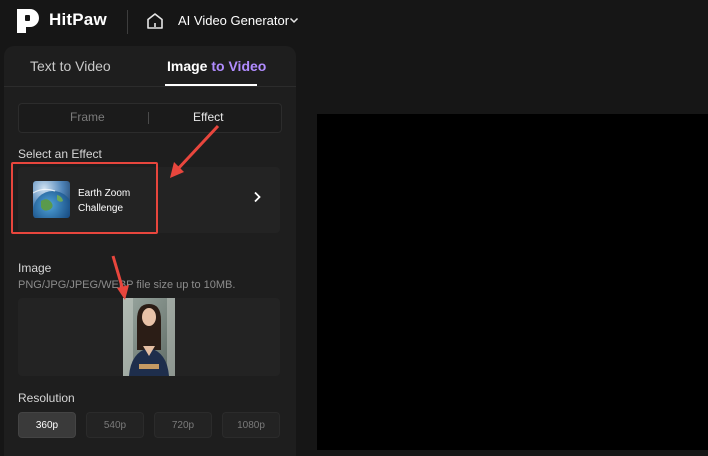 The image size is (708, 456). Describe the element at coordinates (233, 20) in the screenshot. I see `nav-title-dropdown: AI Video Generator` at that location.